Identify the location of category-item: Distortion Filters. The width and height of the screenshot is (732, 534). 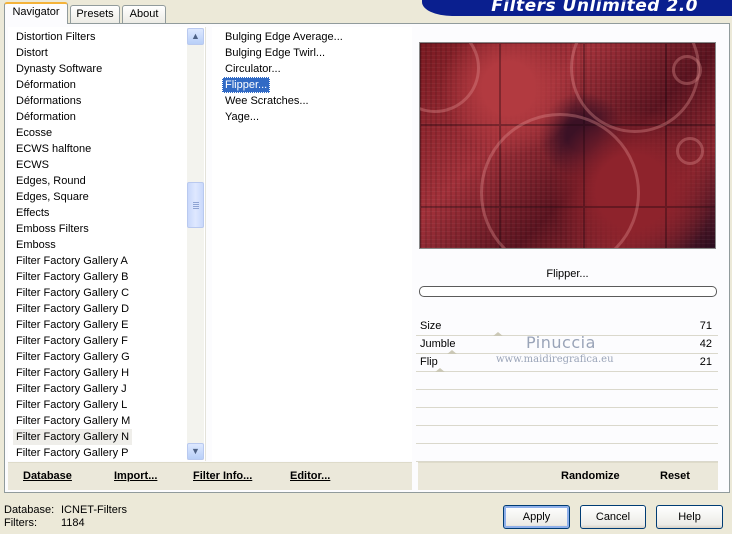
(55, 37).